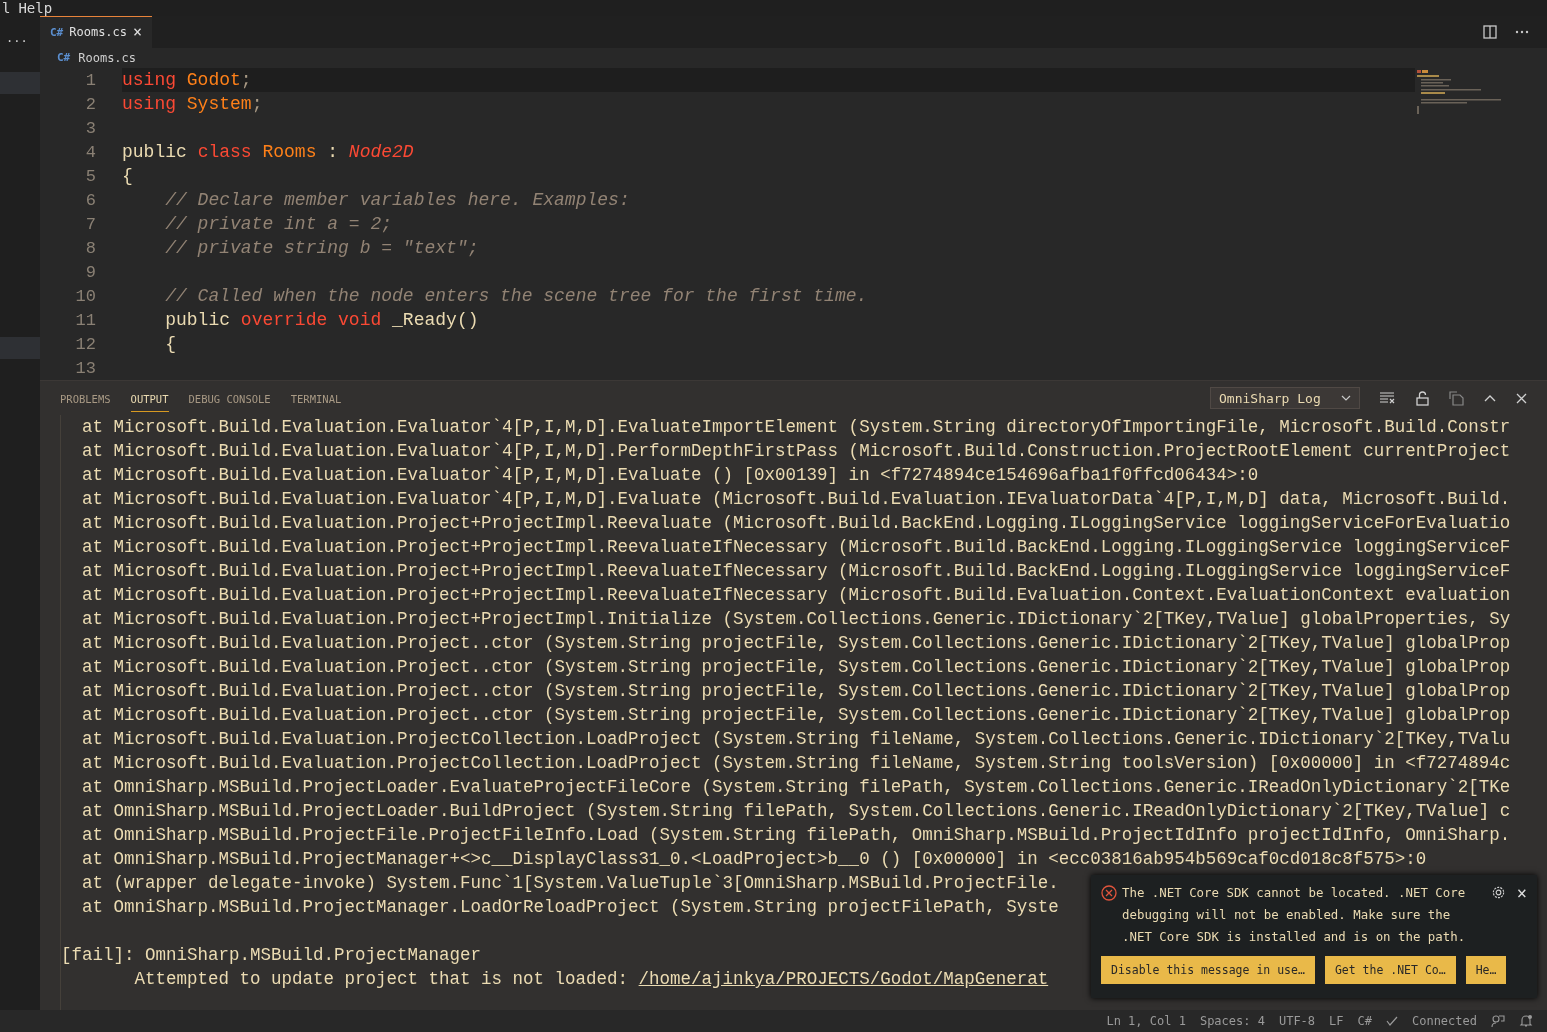 The image size is (1547, 1032). What do you see at coordinates (6, 8) in the screenshot?
I see `menu-item: l` at bounding box center [6, 8].